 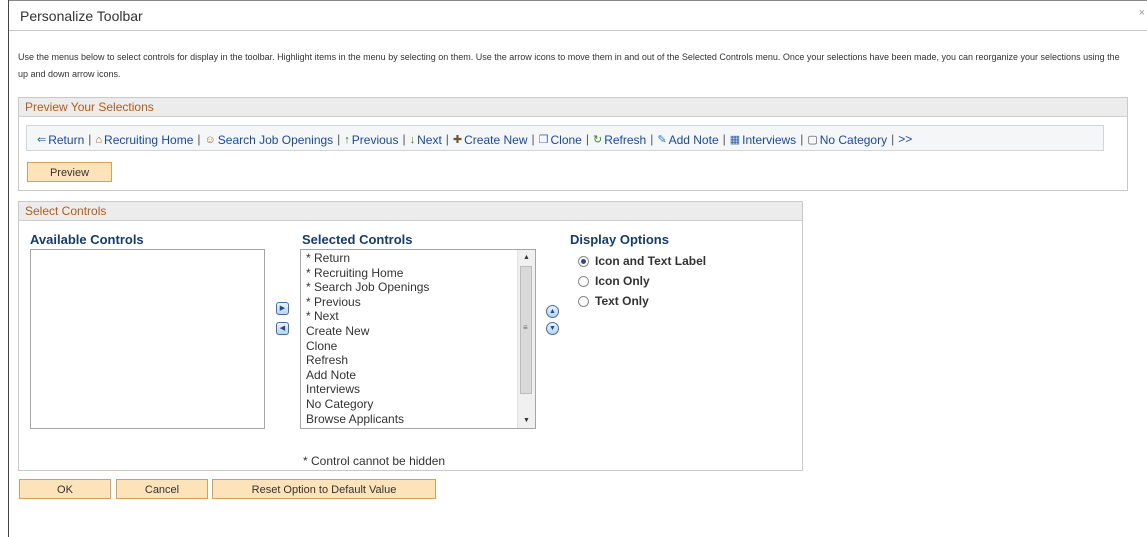 I want to click on toolbar-item-label: Return, so click(x=66, y=140).